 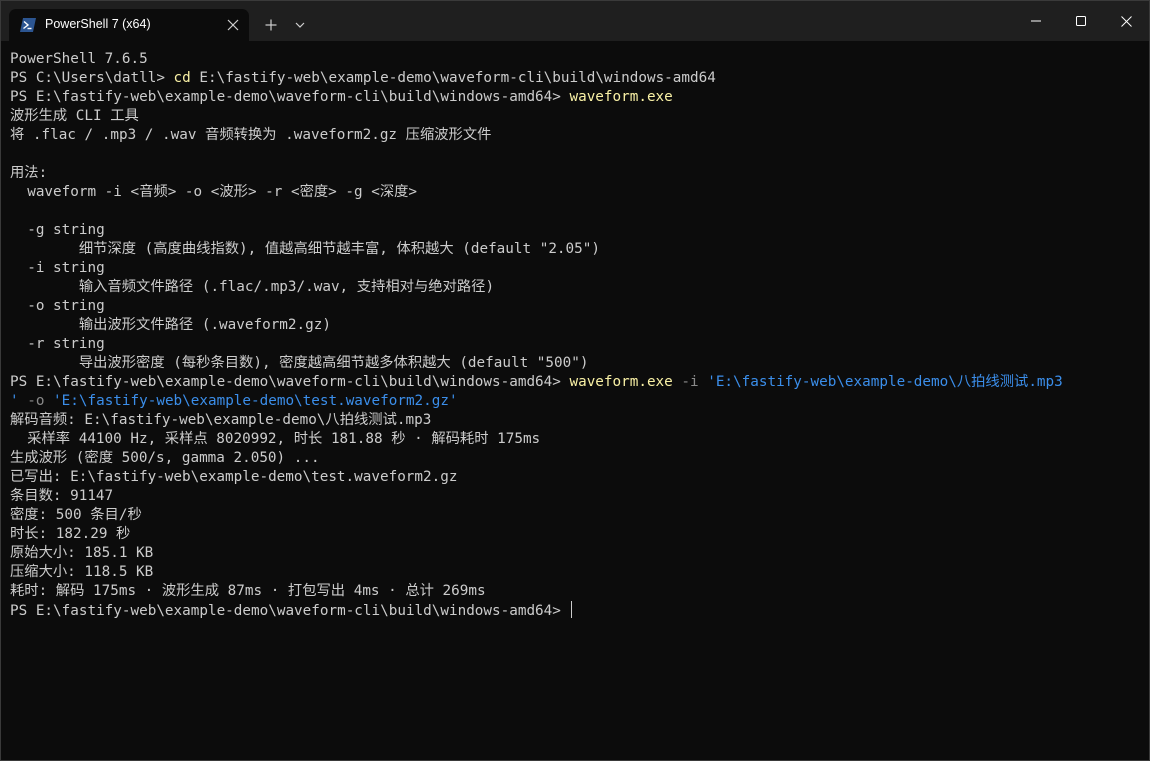 What do you see at coordinates (575, 21) in the screenshot?
I see `title-bar: PowerShell 7 (x64)` at bounding box center [575, 21].